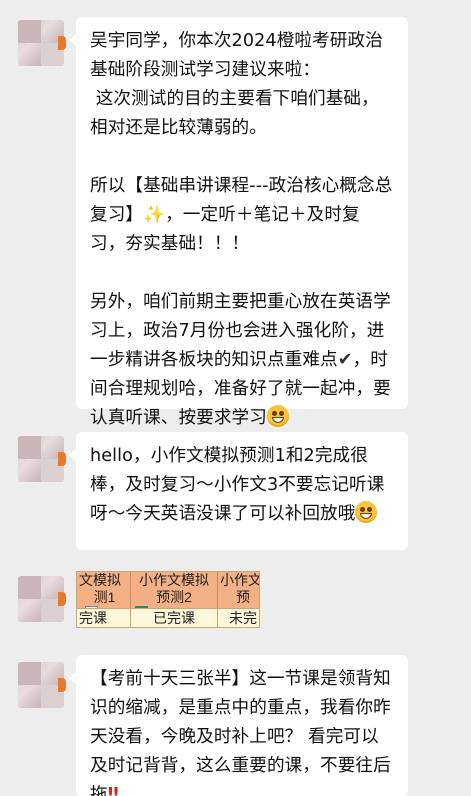  I want to click on sheet-header-text: 测1, so click(104, 597).